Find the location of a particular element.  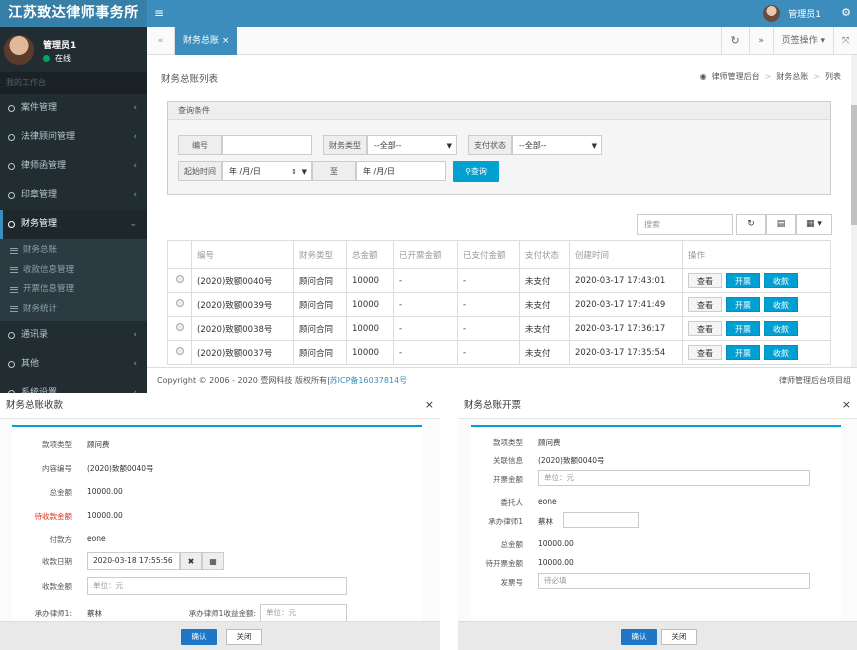

caret-down-icon: ▼ is located at coordinates (304, 172).